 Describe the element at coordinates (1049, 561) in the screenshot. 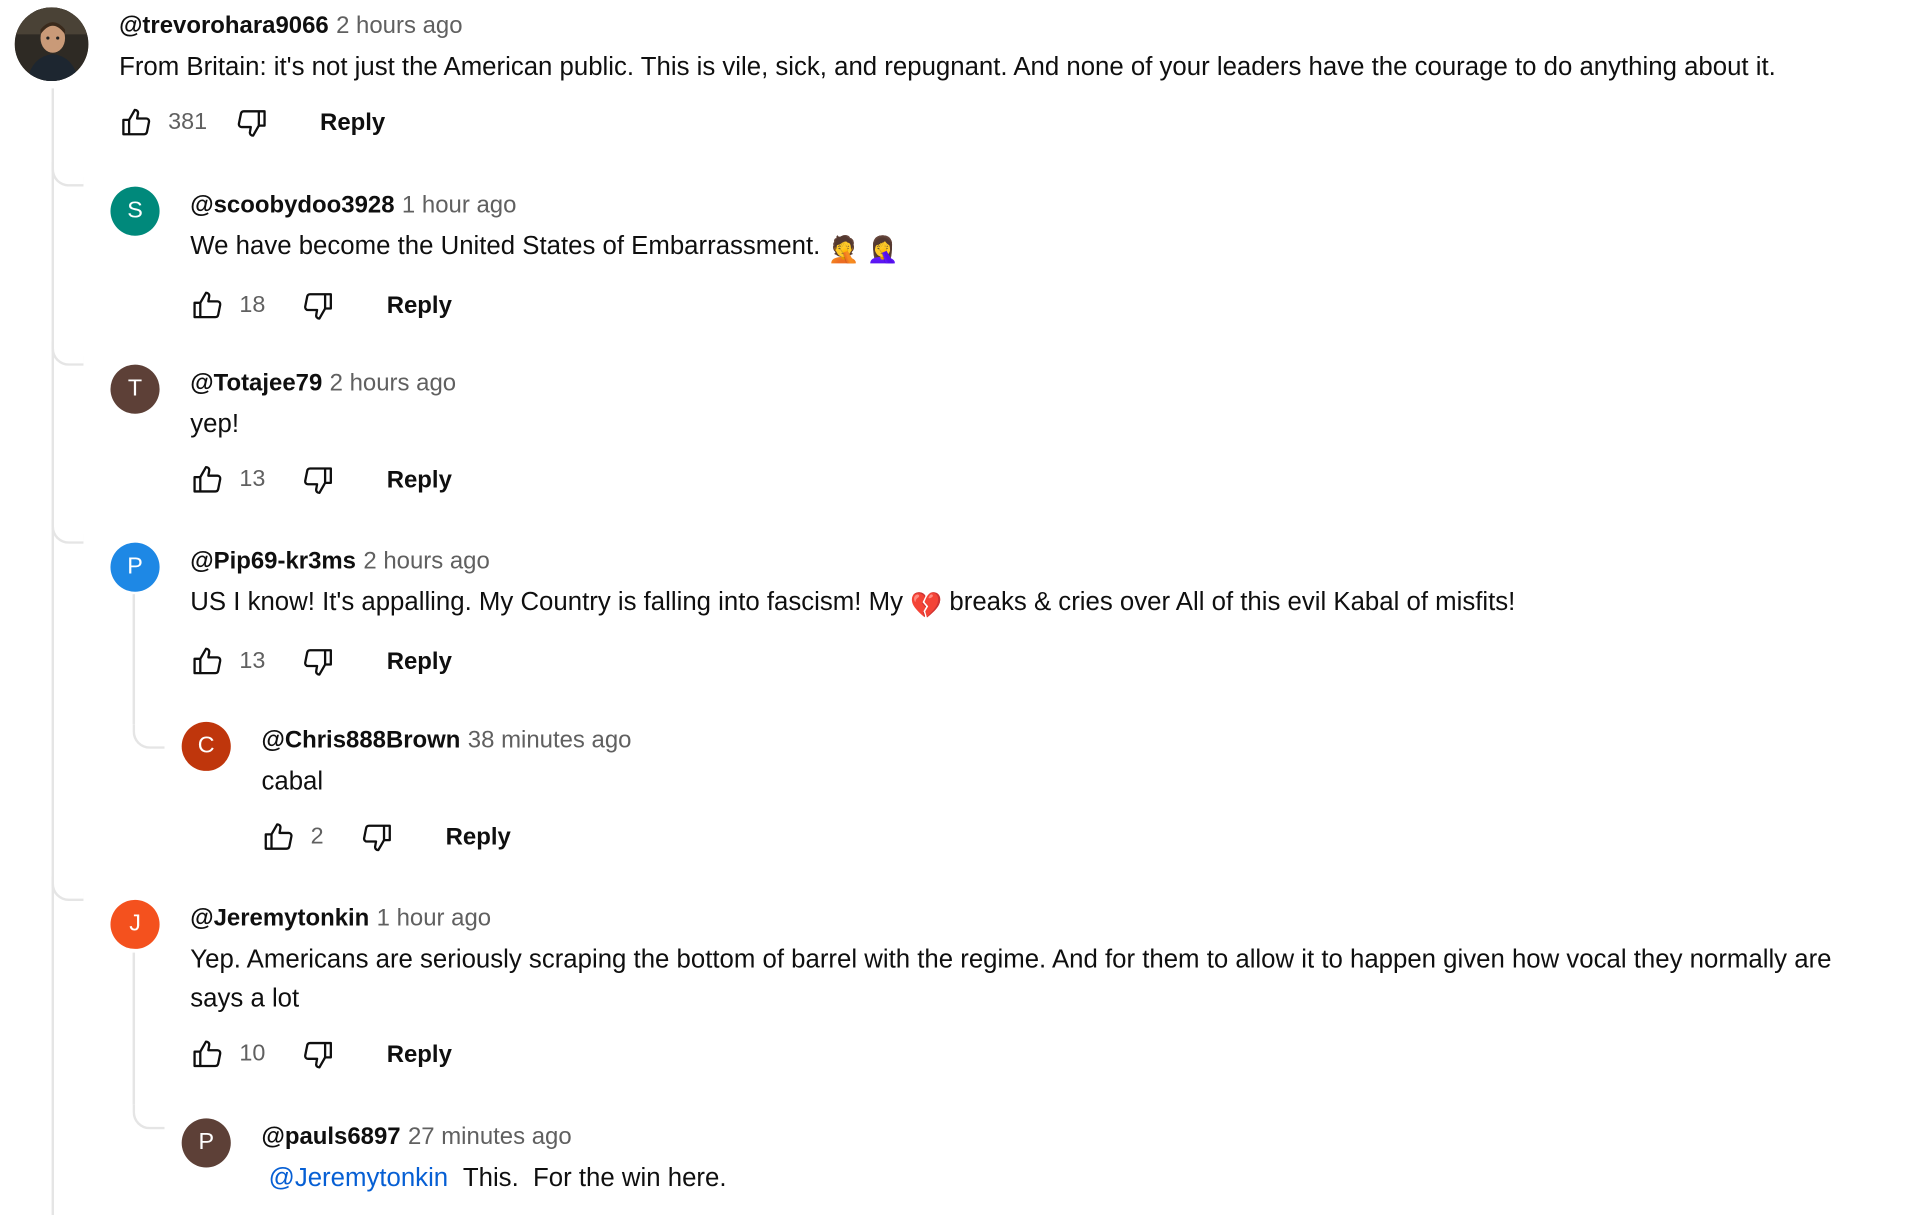

I see `comment-header: @Pip69-kr3ms 2 hours ago` at that location.